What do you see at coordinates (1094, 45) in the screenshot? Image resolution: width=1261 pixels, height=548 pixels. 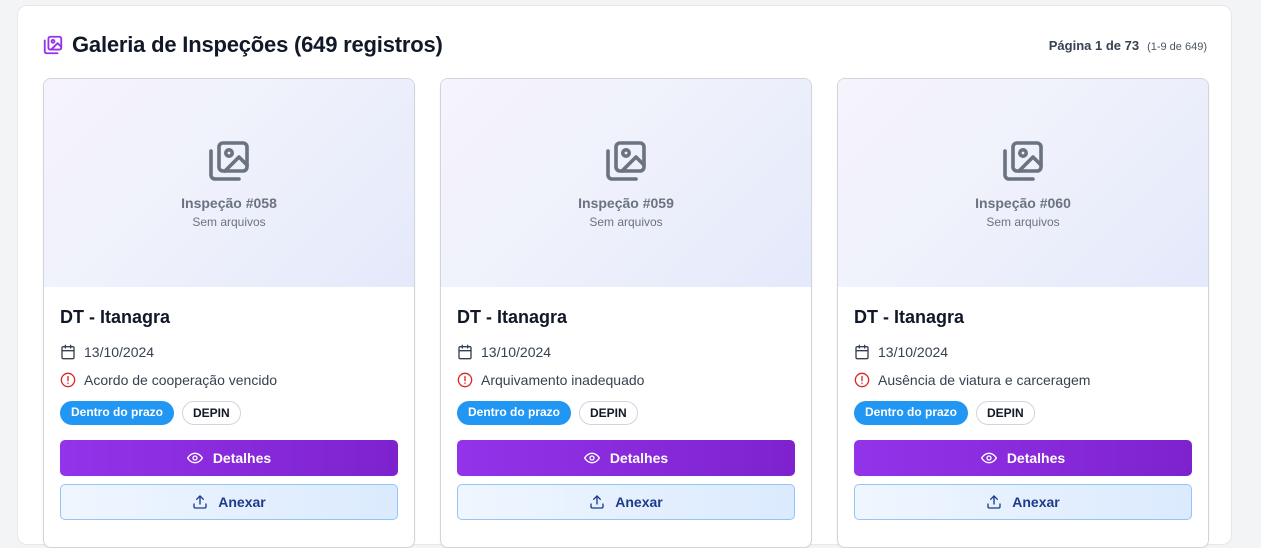 I see `page-label: Página 1 de 73` at bounding box center [1094, 45].